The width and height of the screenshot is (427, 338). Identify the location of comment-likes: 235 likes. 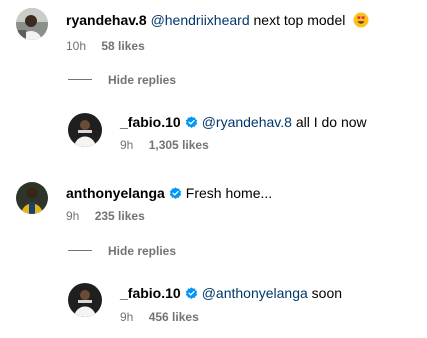
(120, 216).